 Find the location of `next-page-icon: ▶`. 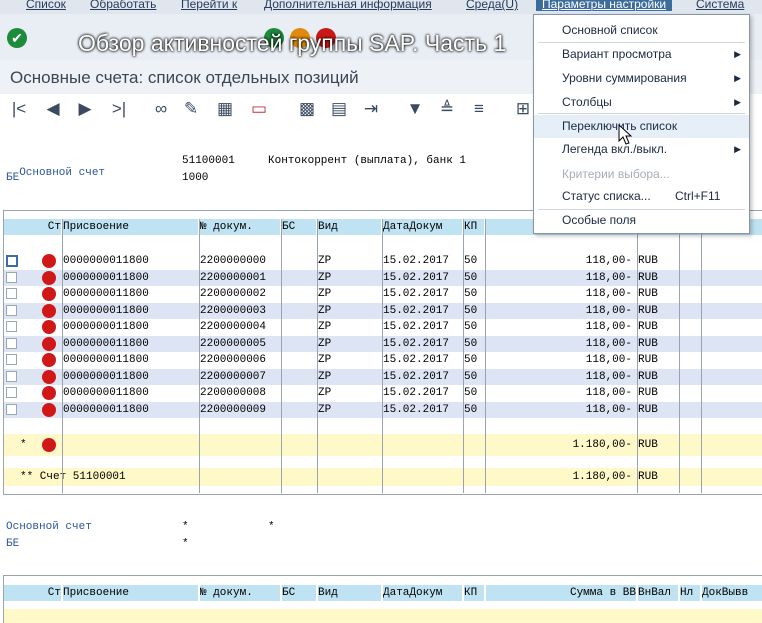

next-page-icon: ▶ is located at coordinates (85, 109).